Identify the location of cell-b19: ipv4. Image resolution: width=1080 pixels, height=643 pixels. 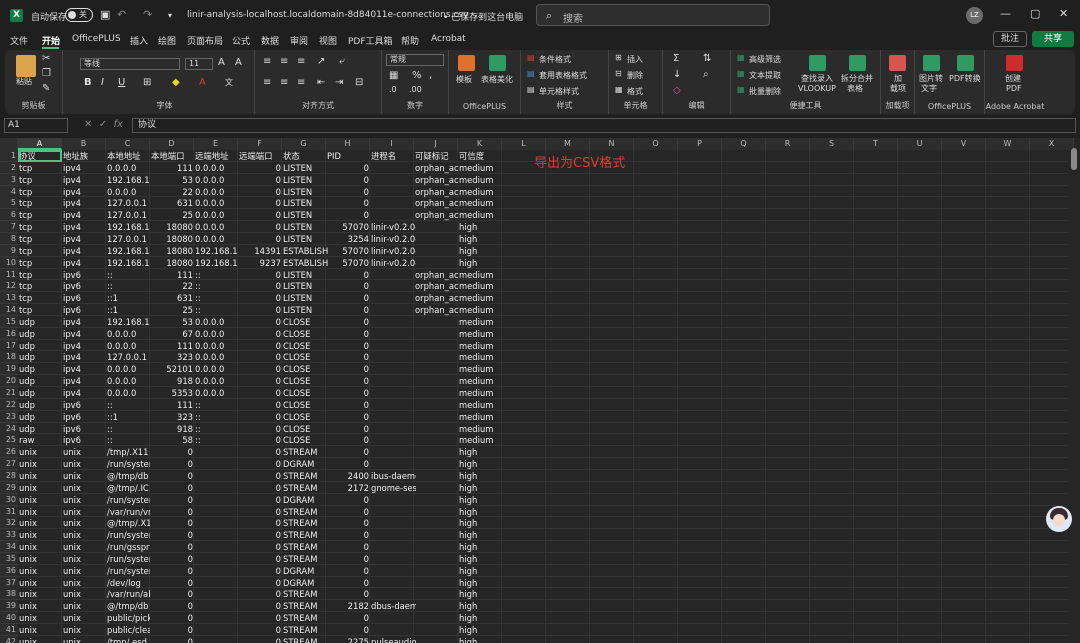
(84, 369).